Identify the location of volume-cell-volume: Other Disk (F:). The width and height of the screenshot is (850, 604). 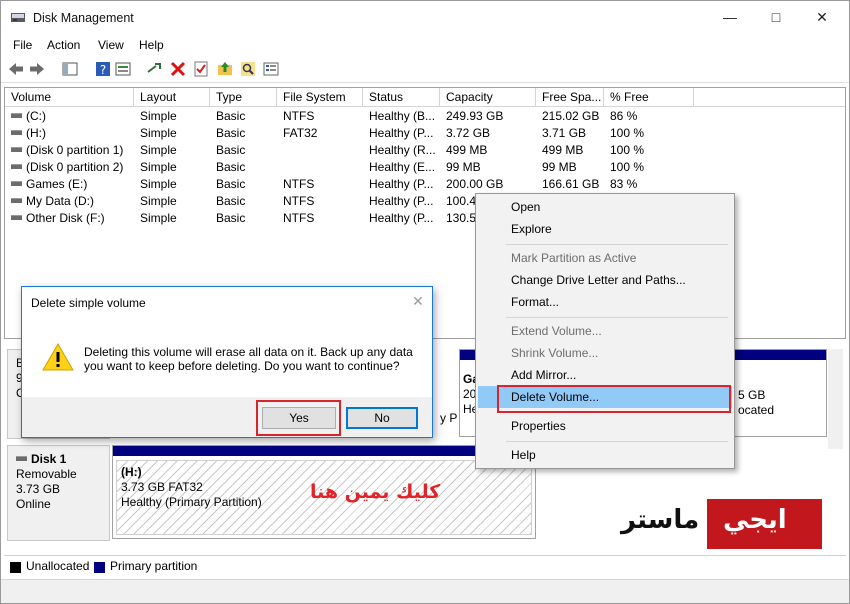
(58, 218).